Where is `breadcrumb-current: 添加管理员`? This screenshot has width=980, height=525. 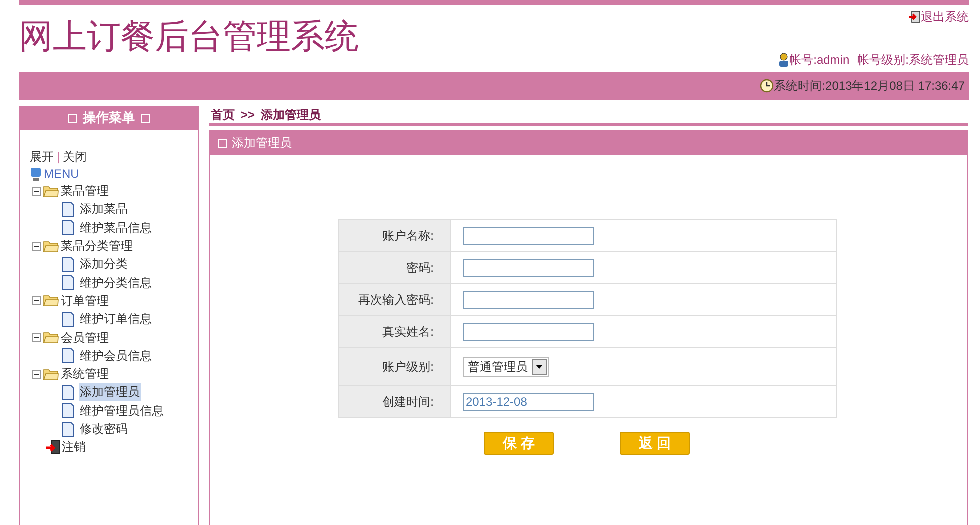 breadcrumb-current: 添加管理员 is located at coordinates (291, 115).